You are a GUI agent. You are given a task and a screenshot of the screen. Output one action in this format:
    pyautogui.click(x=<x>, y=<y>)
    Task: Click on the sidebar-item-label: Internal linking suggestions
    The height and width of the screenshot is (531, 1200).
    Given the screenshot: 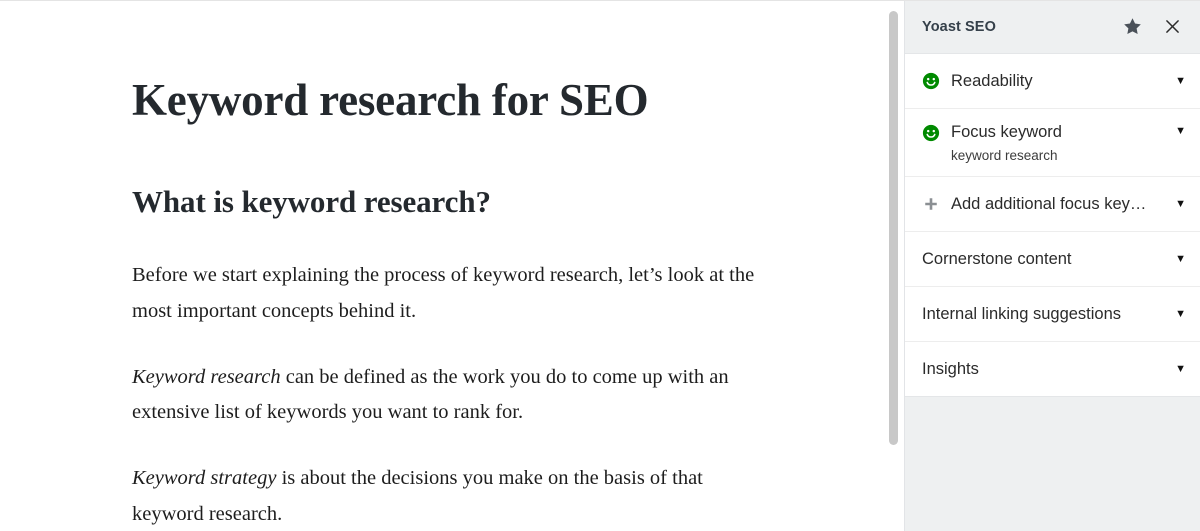 What is the action you would take?
    pyautogui.click(x=1022, y=313)
    